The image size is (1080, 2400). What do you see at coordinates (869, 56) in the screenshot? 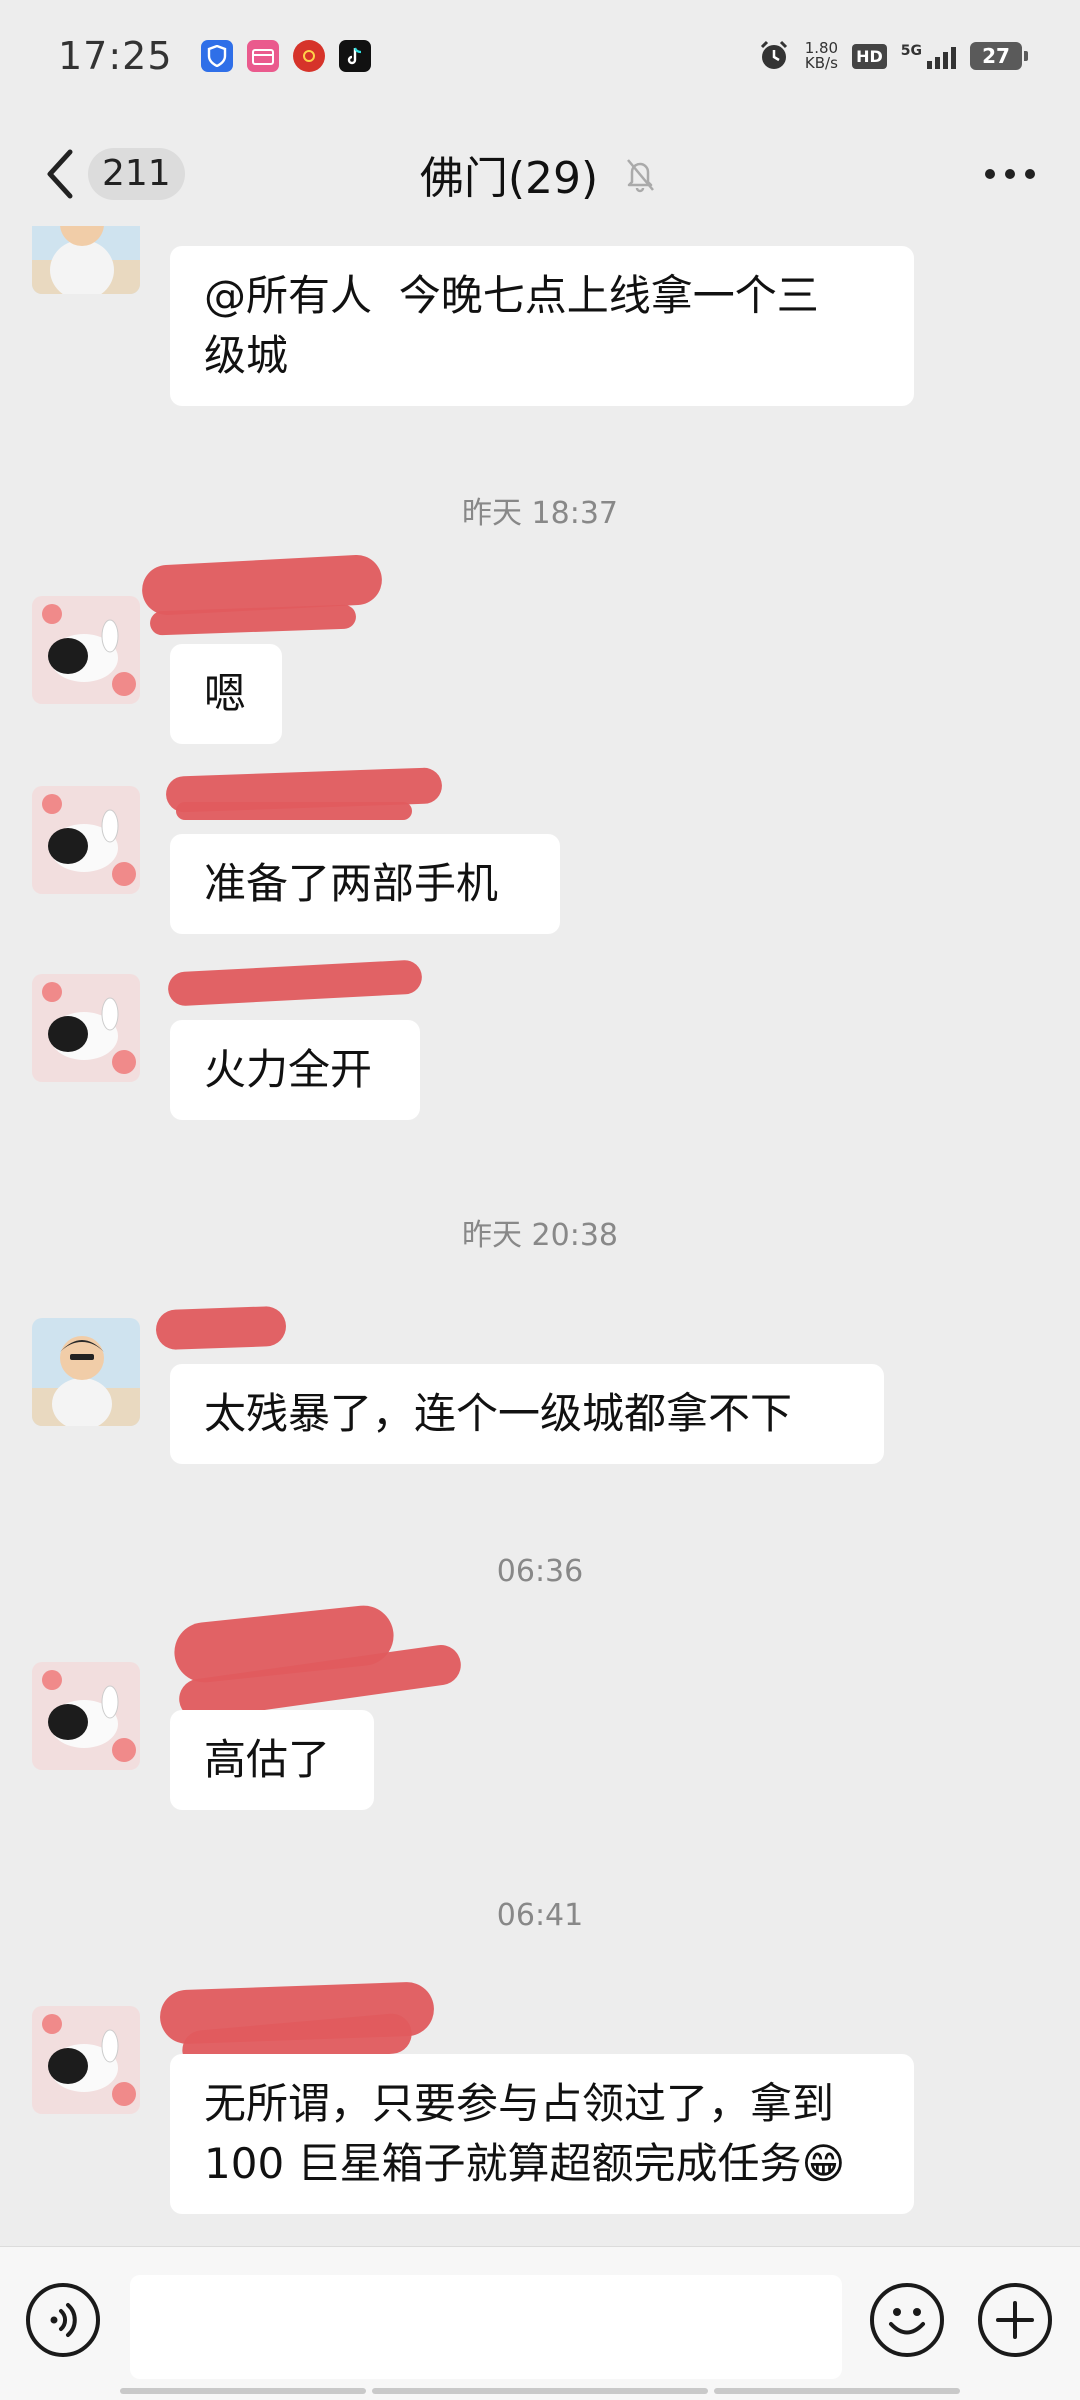
I see `hd-badge: HD` at bounding box center [869, 56].